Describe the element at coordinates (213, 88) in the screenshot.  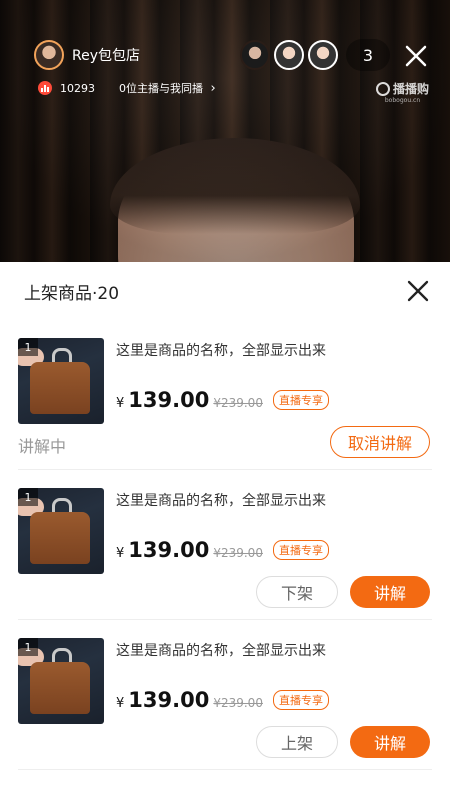
I see `chevron-right-icon: ›` at that location.